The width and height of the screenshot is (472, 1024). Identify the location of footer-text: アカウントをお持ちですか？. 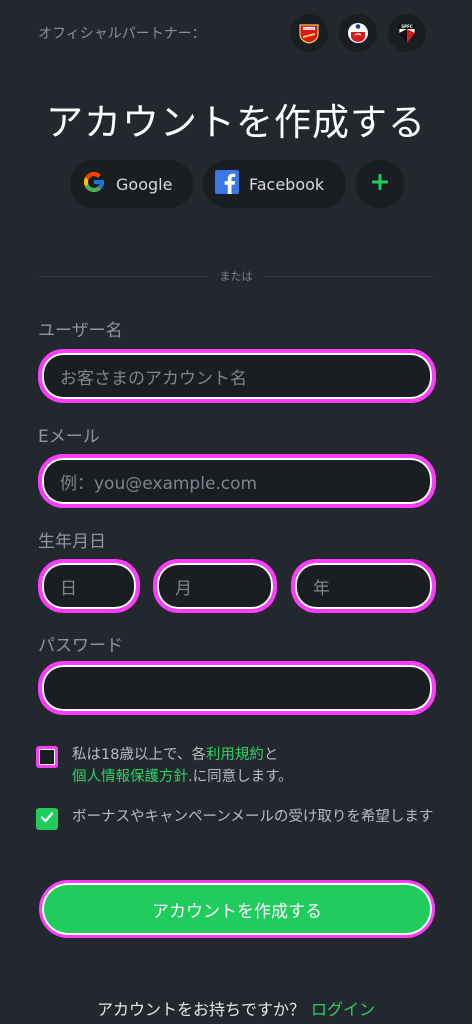
(200, 1009).